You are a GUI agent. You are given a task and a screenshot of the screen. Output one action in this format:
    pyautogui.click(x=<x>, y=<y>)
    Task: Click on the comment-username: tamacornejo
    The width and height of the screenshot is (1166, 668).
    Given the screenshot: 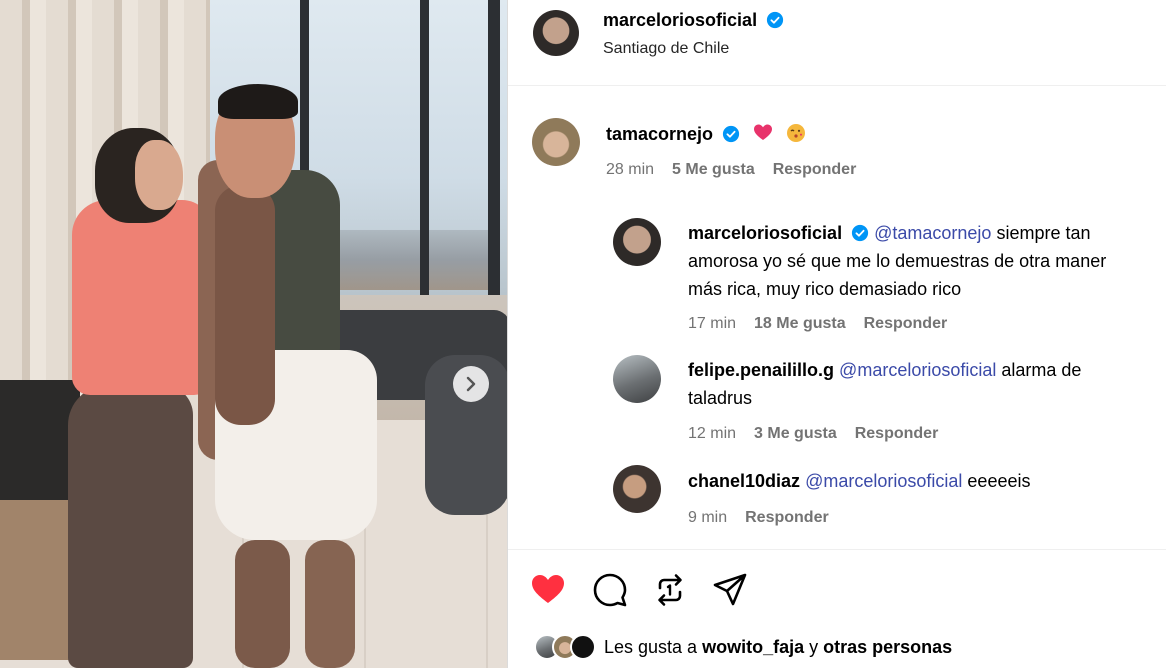 What is the action you would take?
    pyautogui.click(x=659, y=134)
    